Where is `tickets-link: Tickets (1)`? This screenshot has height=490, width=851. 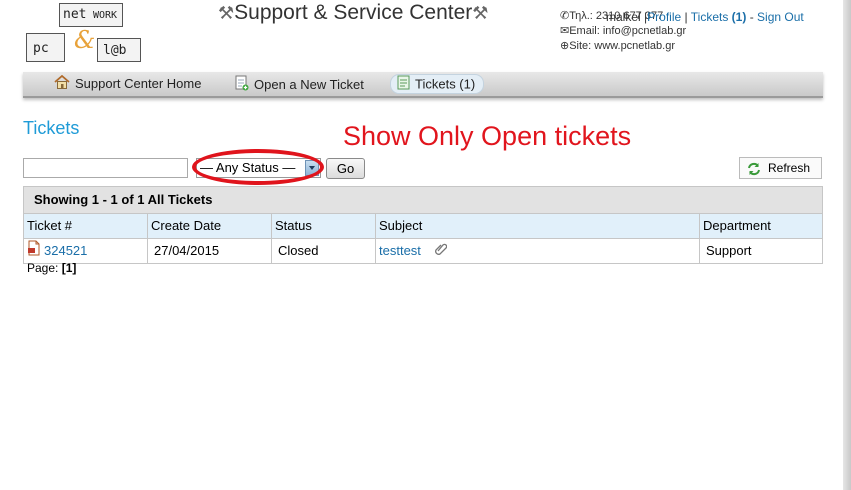 tickets-link: Tickets (1) is located at coordinates (719, 17).